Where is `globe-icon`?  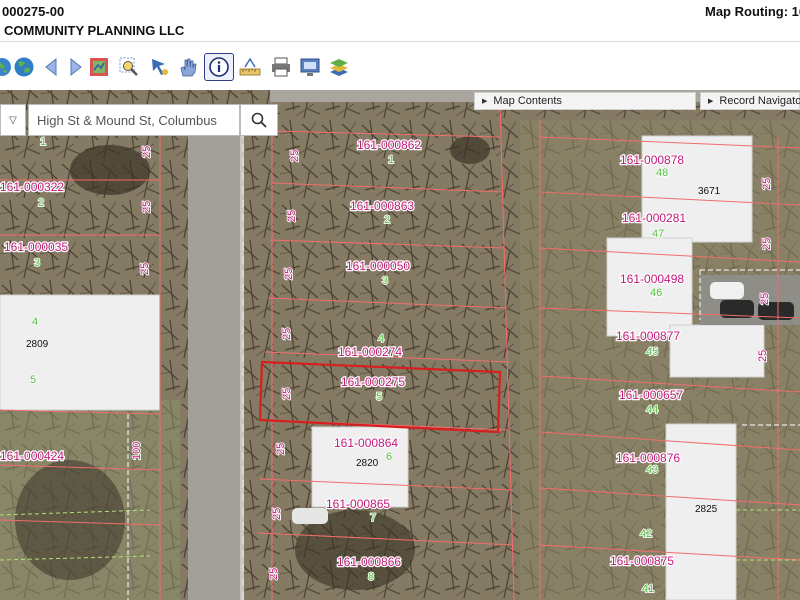
globe-icon is located at coordinates (24, 67).